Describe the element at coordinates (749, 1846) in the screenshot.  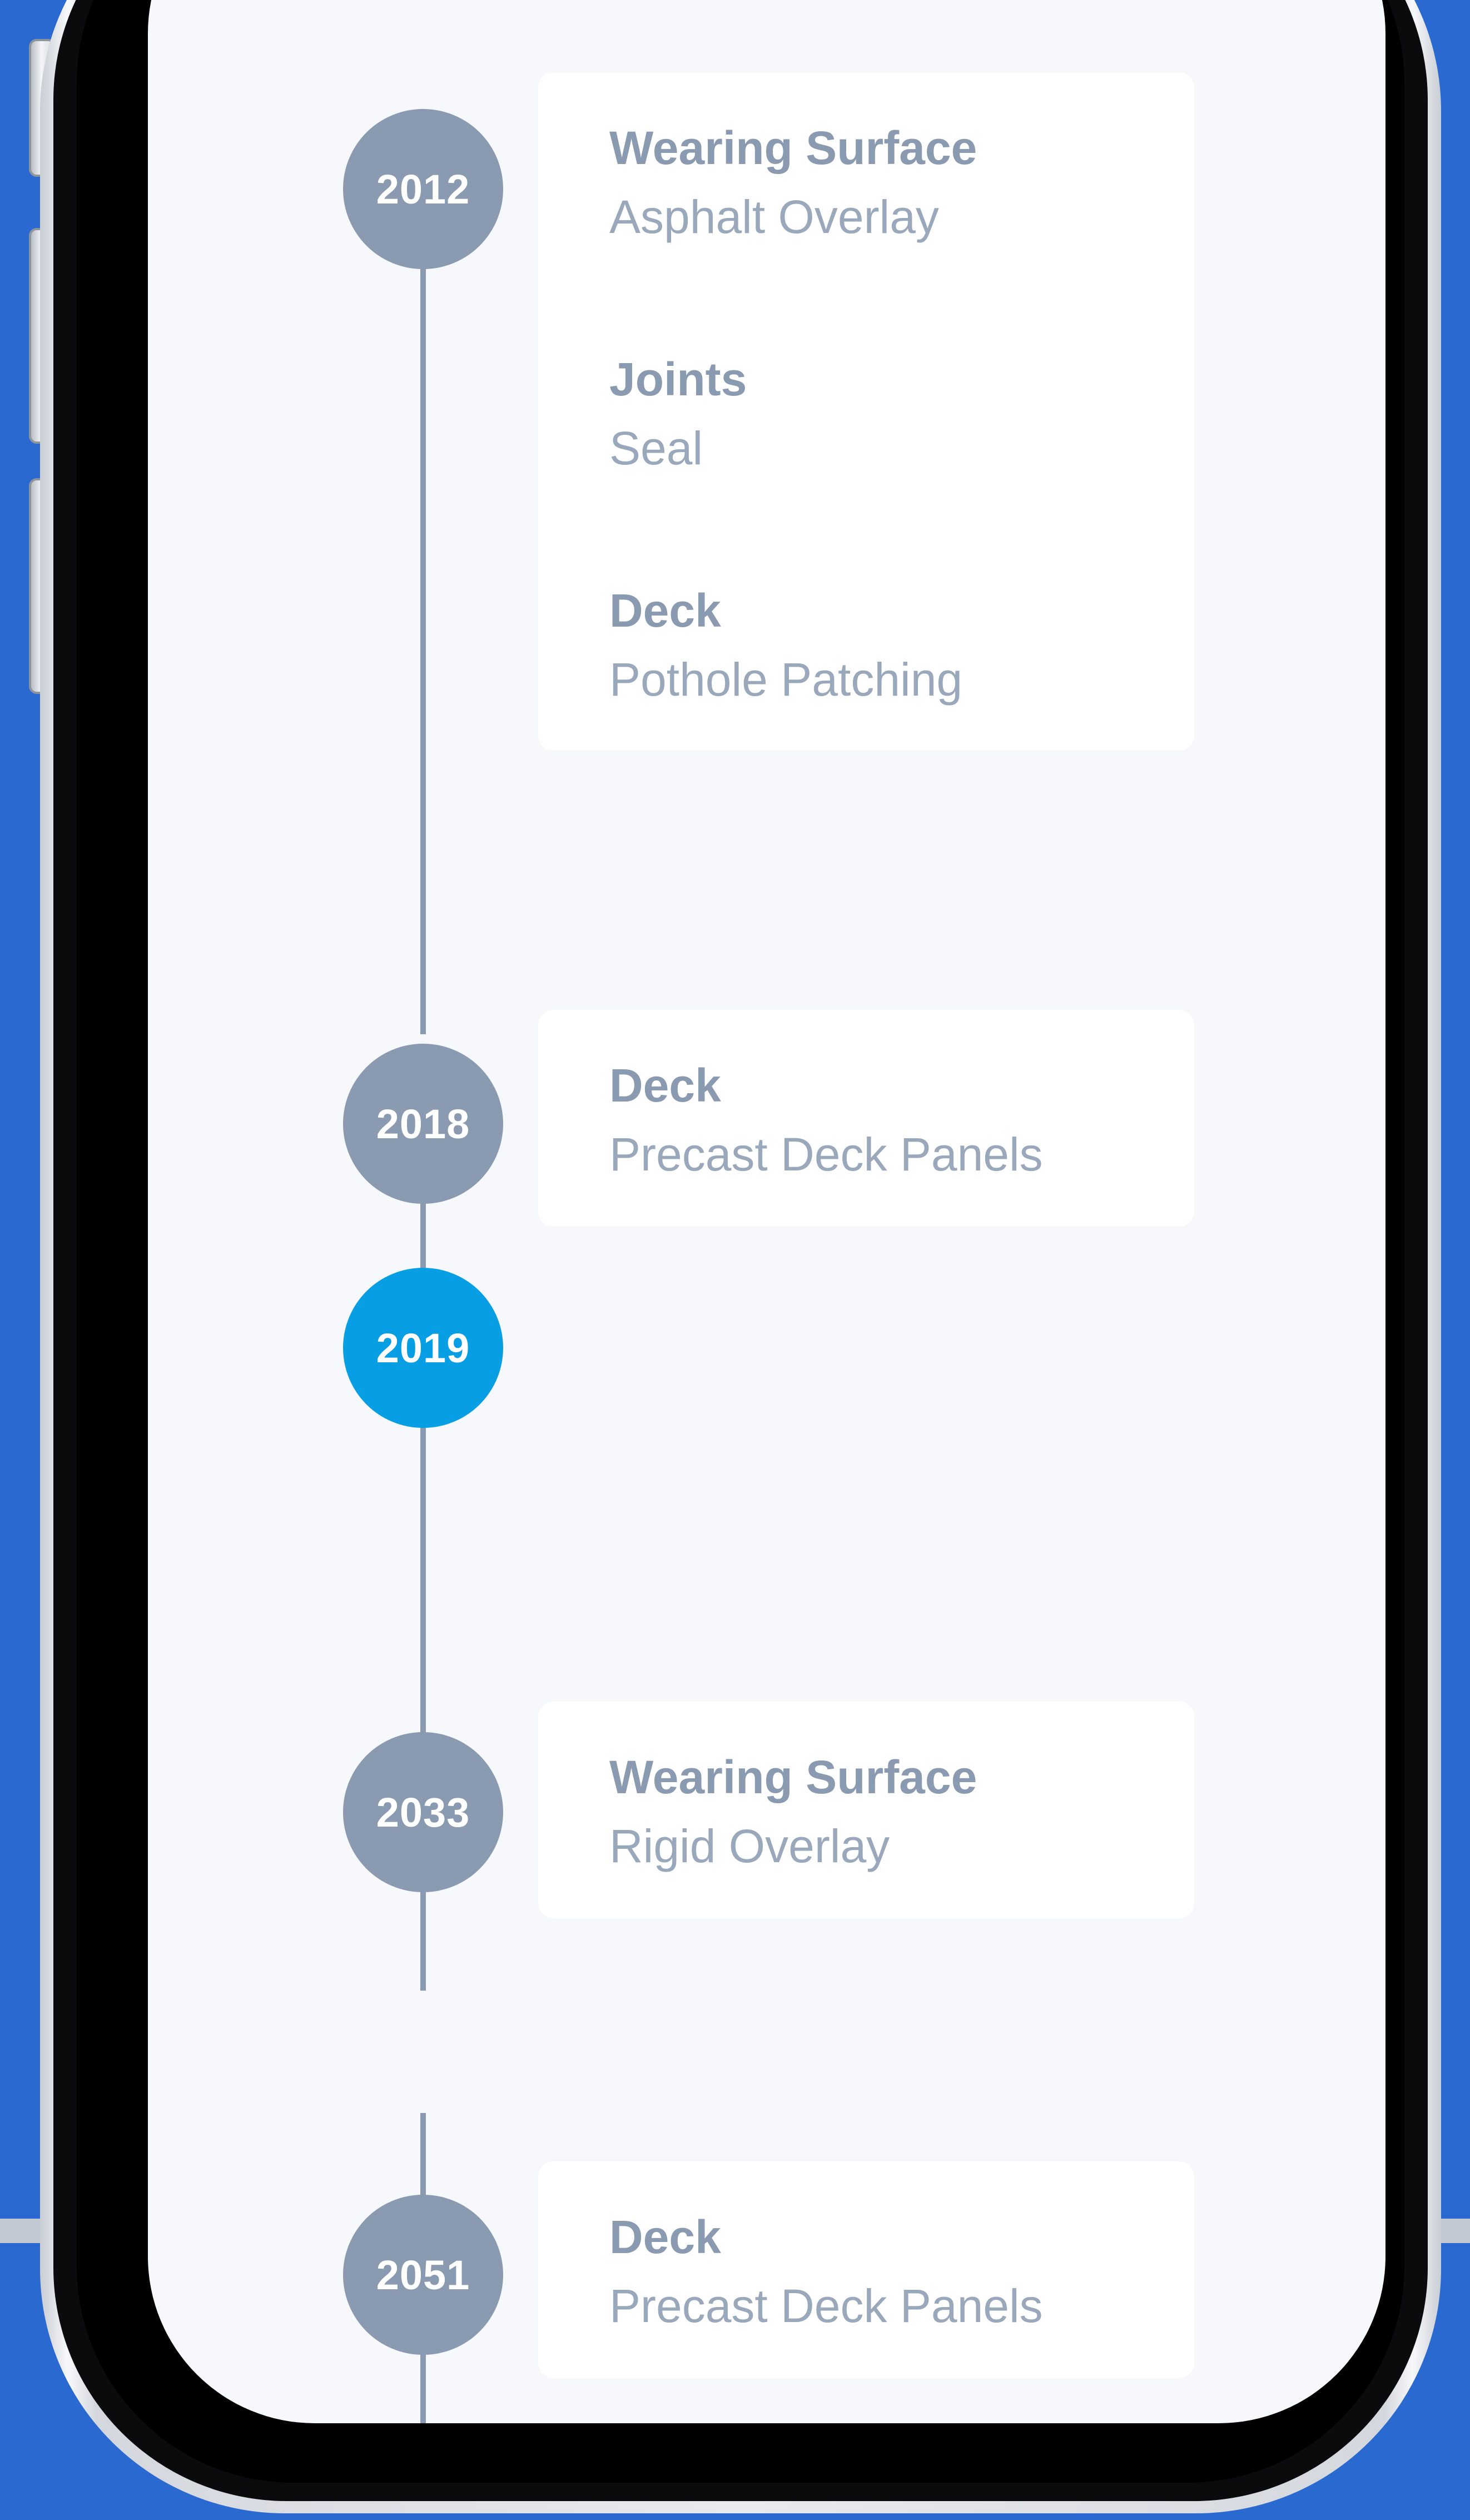
I see `event-item-action: Rigid Overlay` at that location.